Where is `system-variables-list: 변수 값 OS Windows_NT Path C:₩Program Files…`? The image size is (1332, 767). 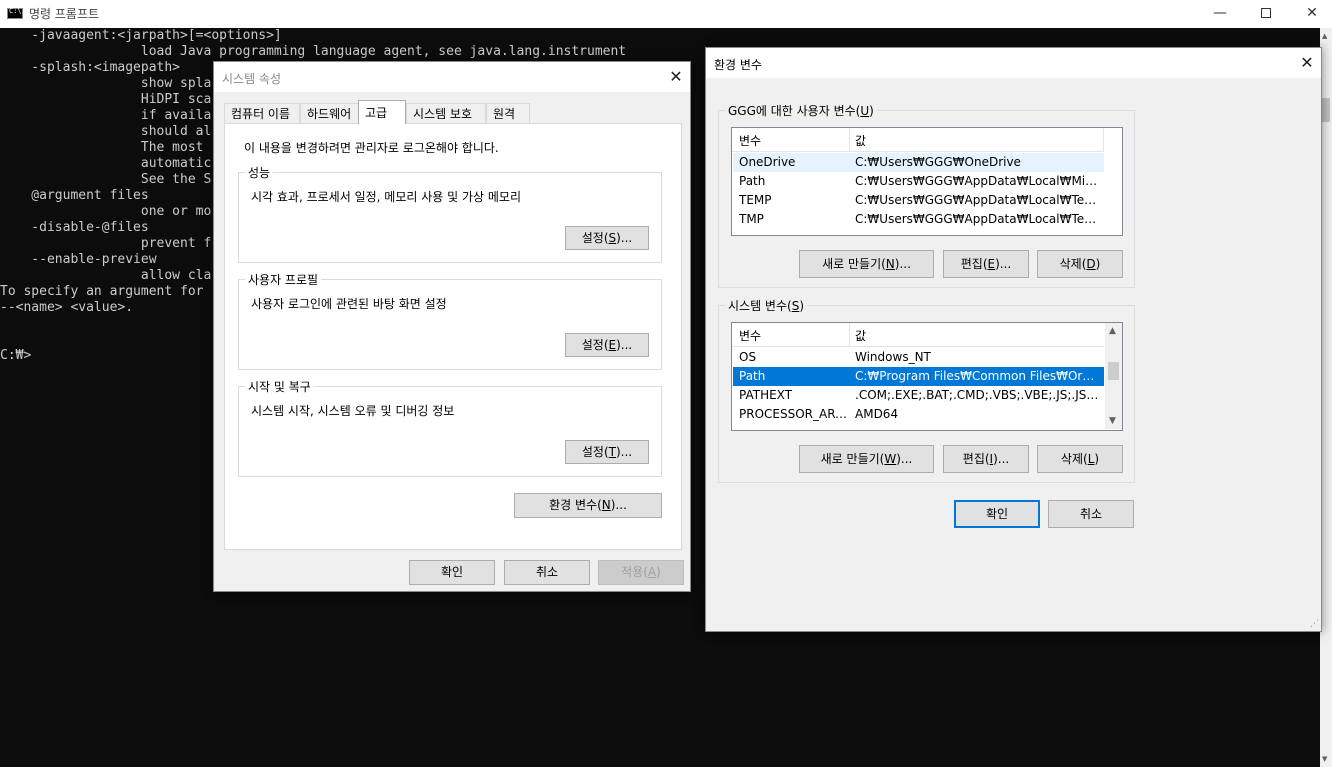 system-variables-list: 변수 값 OS Windows_NT Path C:₩Program Files… is located at coordinates (927, 376).